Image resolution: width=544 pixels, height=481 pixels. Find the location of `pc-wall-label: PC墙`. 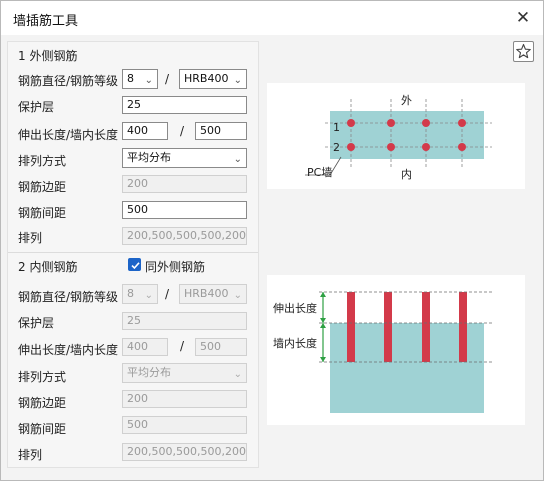

pc-wall-label: PC墙 is located at coordinates (319, 172).